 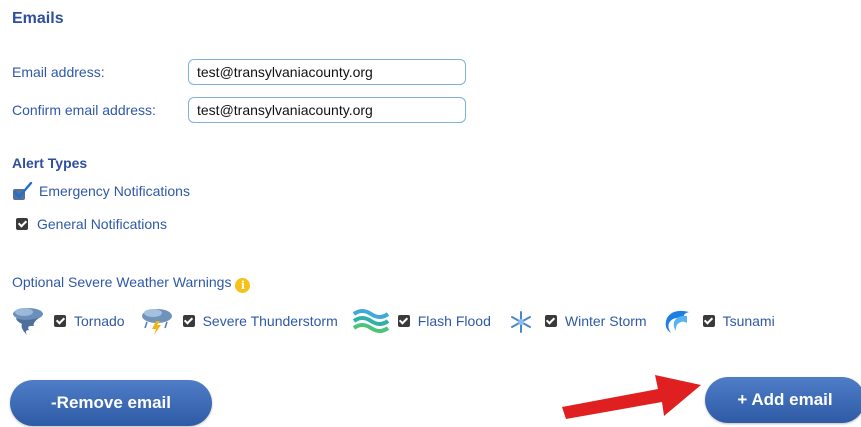 What do you see at coordinates (327, 72) in the screenshot?
I see `email-field` at bounding box center [327, 72].